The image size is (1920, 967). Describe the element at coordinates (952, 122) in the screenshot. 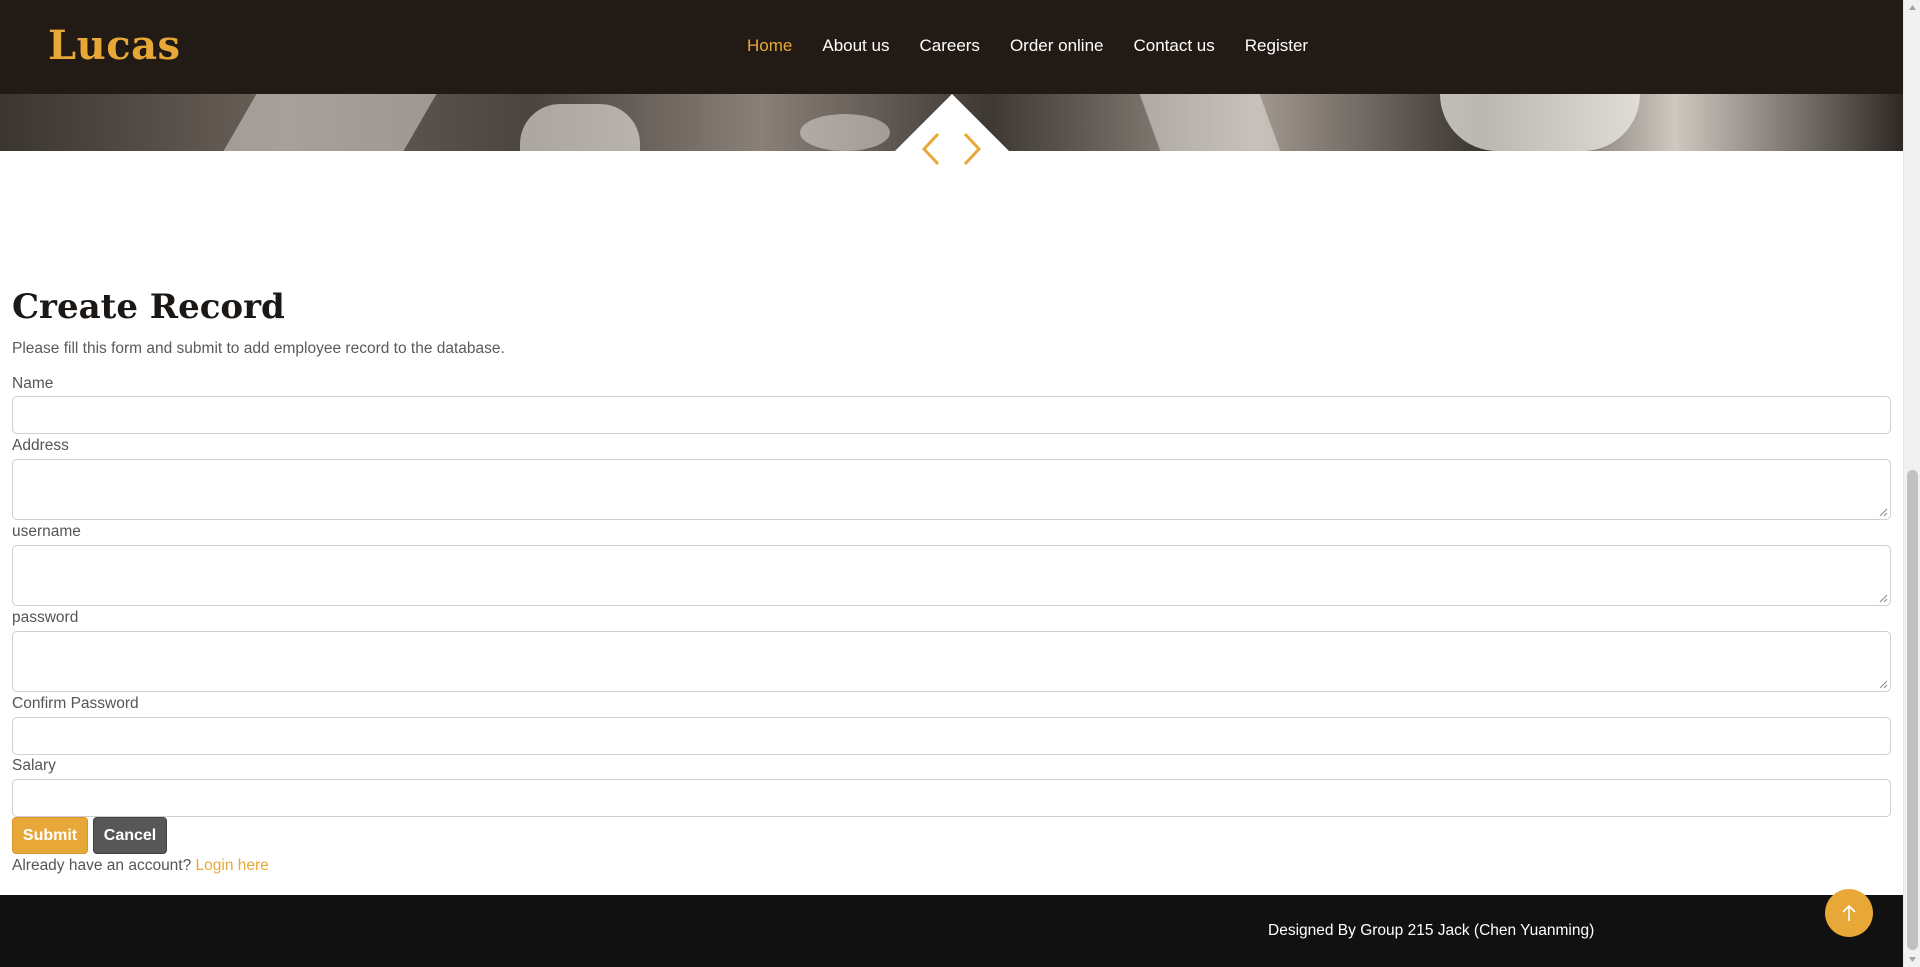

I see `hero-notch` at that location.